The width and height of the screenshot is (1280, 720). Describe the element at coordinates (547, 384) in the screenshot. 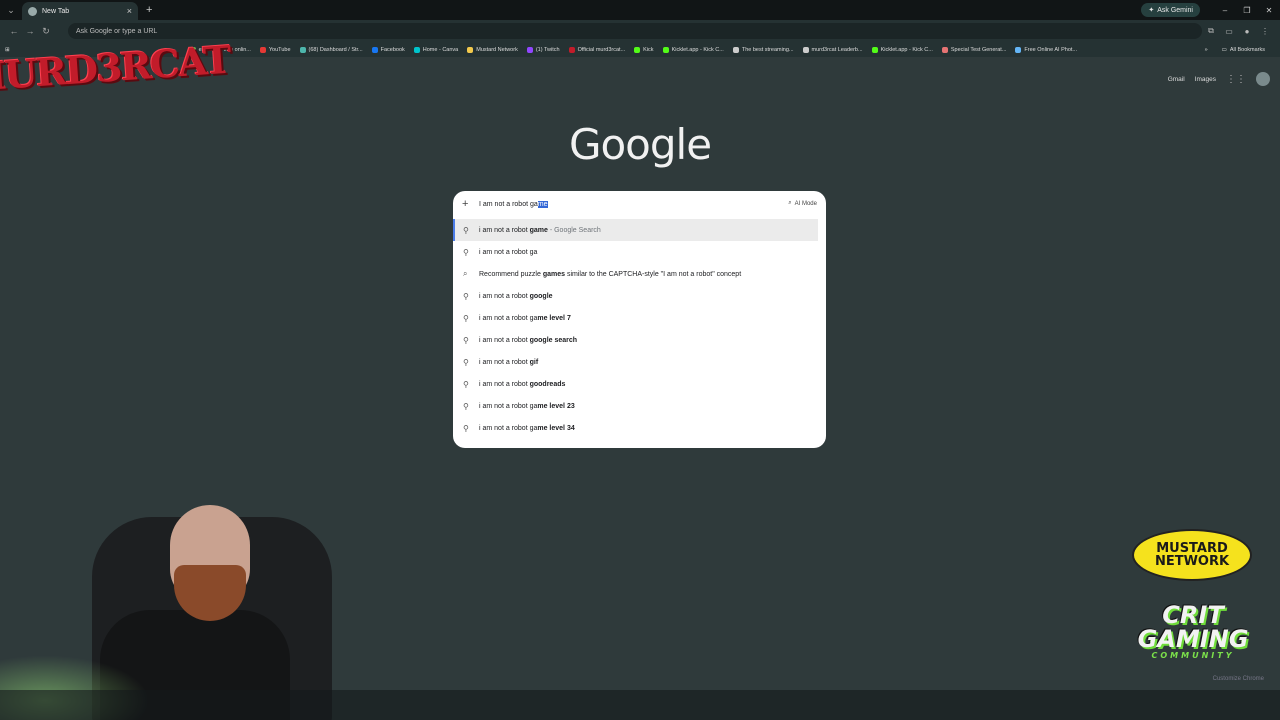

I see `suggestion-bold: goodreads` at that location.